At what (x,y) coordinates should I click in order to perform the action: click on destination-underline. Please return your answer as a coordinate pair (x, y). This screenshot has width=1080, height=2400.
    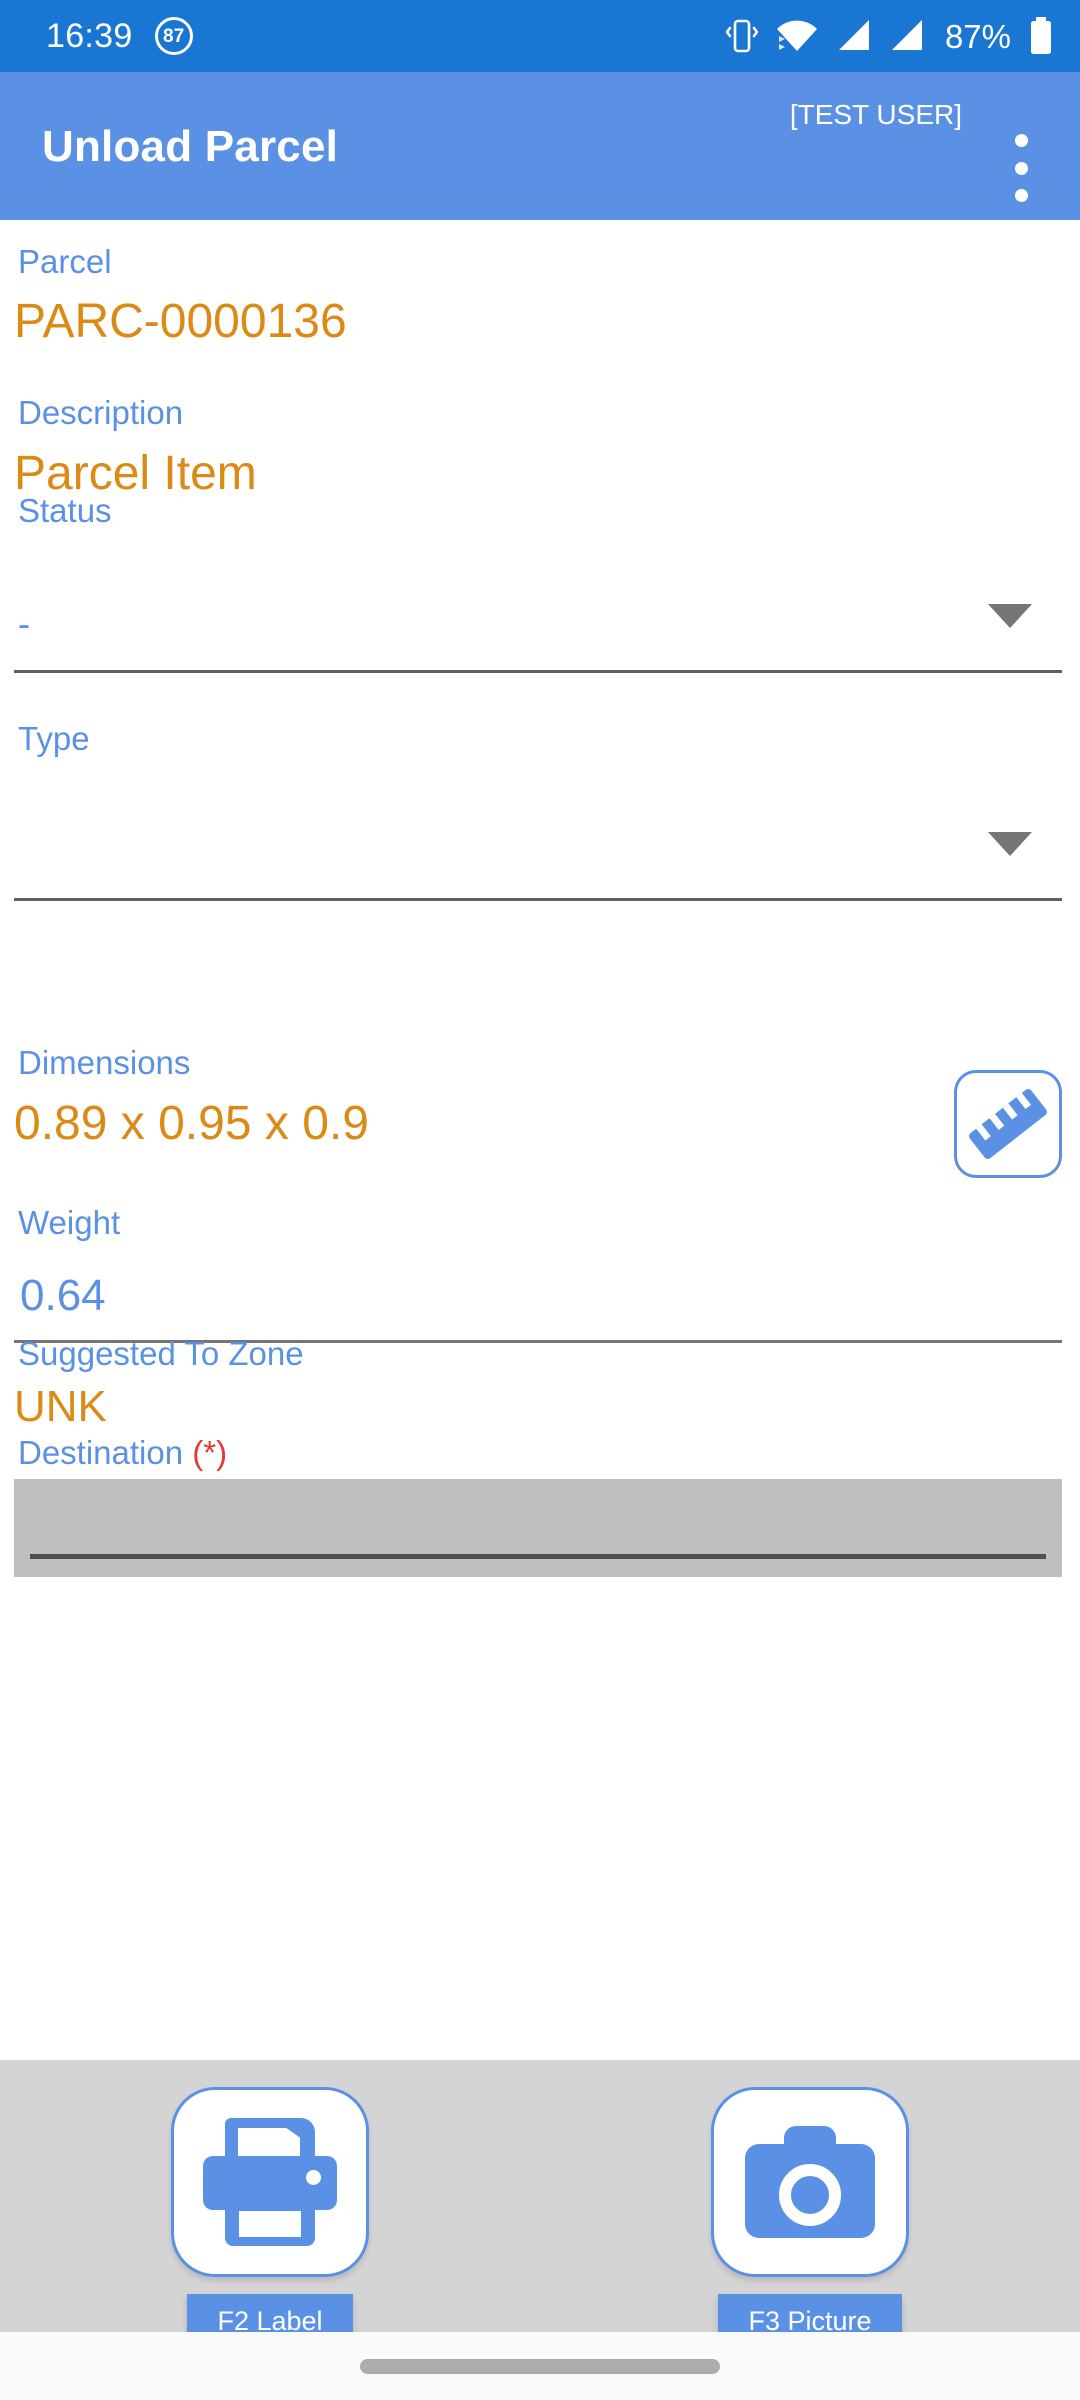
    Looking at the image, I should click on (538, 1556).